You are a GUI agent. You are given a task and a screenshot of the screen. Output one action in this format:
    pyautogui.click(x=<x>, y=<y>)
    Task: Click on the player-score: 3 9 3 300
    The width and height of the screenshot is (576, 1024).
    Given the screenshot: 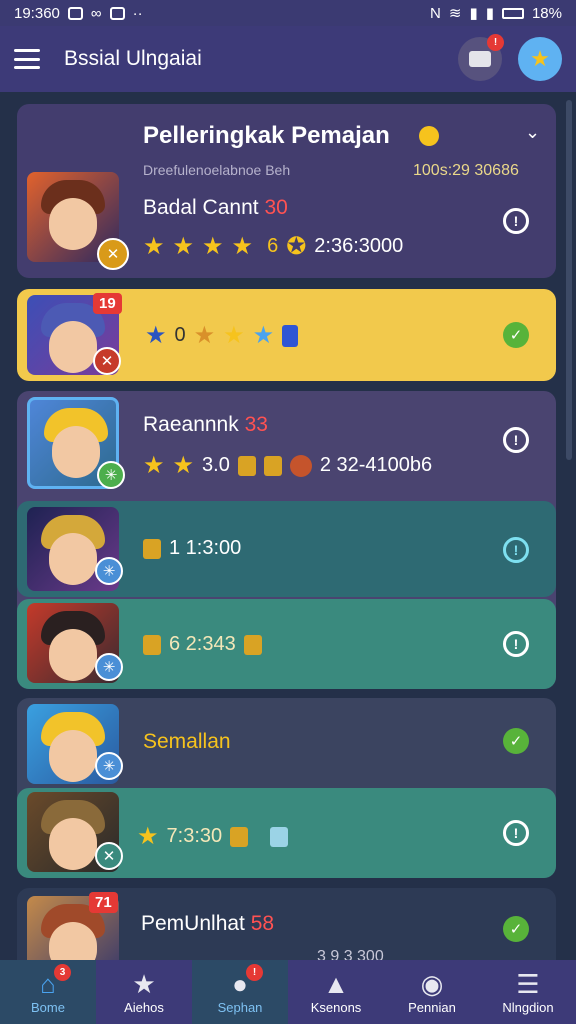 What is the action you would take?
    pyautogui.click(x=350, y=954)
    